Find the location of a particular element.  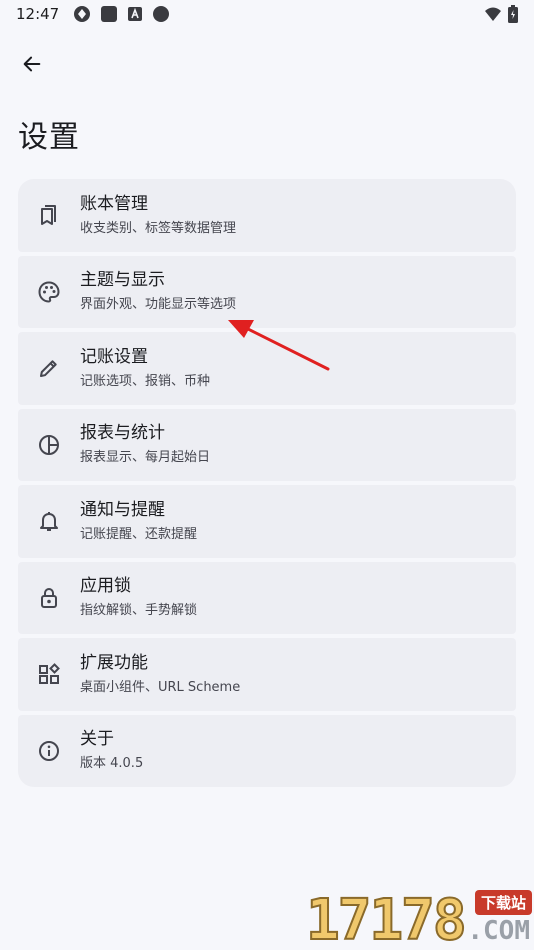

wifi-icon is located at coordinates (493, 14).